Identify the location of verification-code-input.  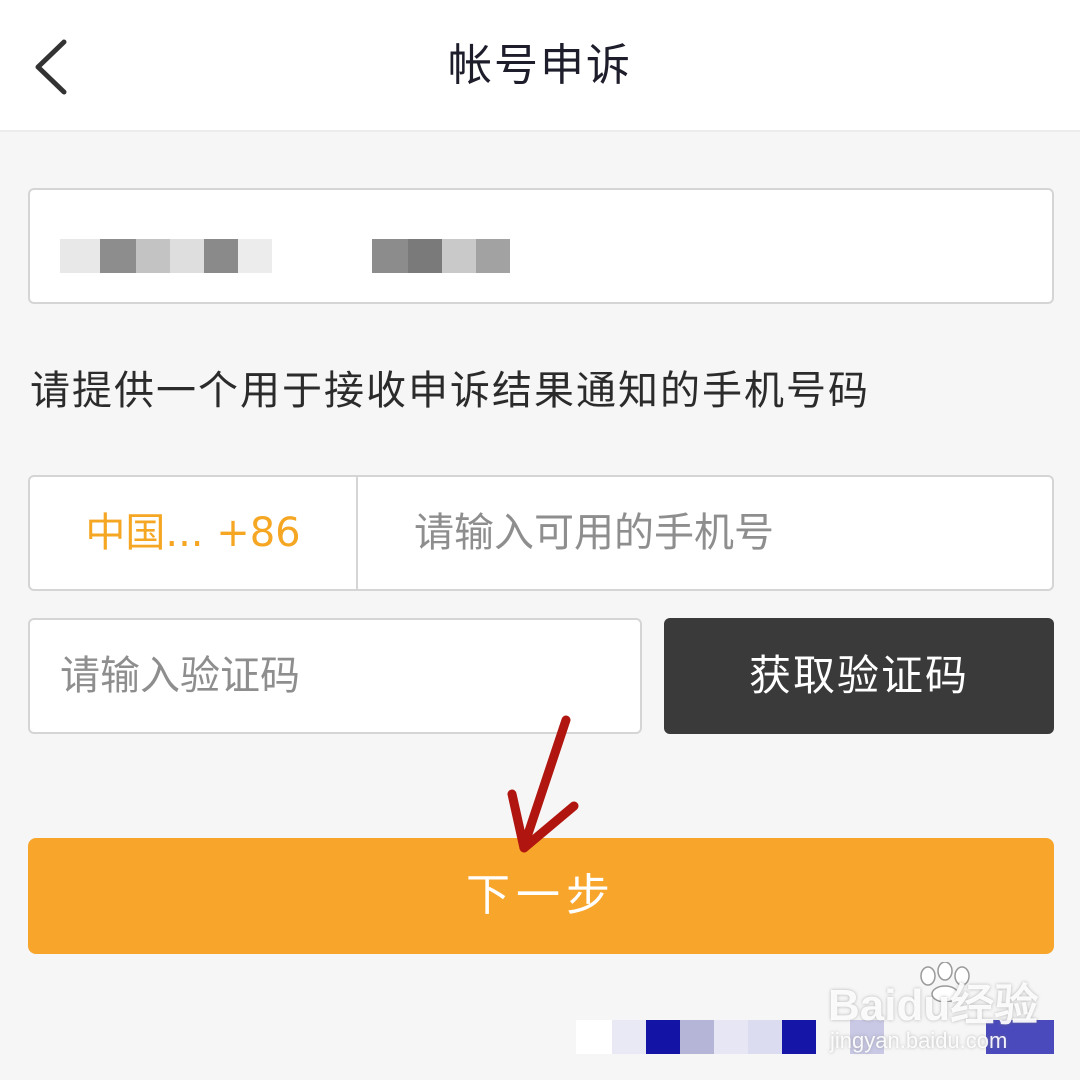
(335, 676).